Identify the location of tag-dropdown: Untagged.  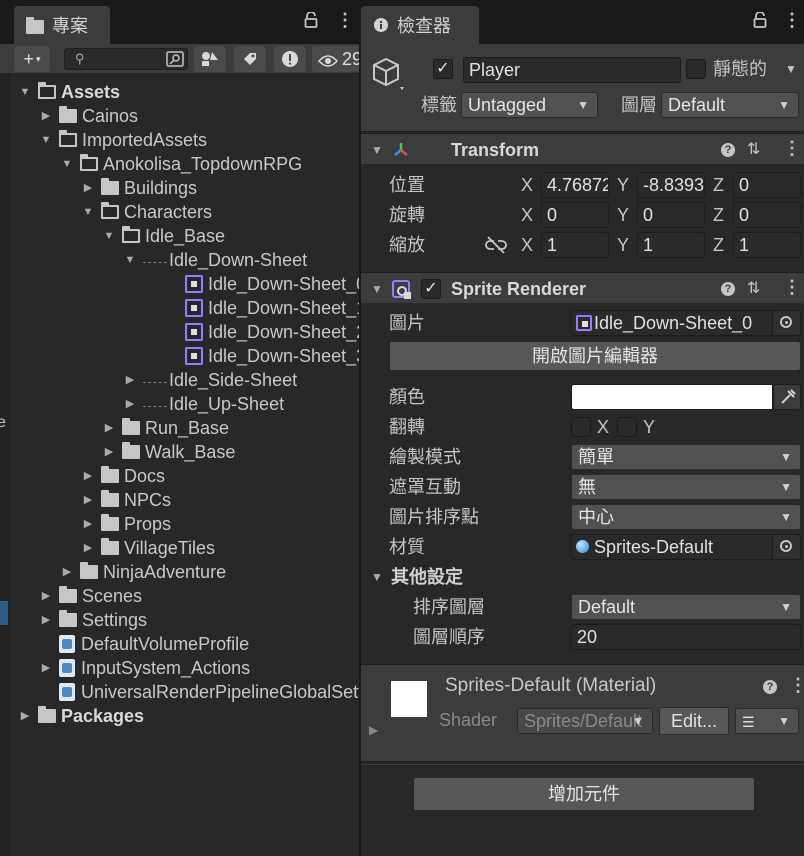
(529, 105).